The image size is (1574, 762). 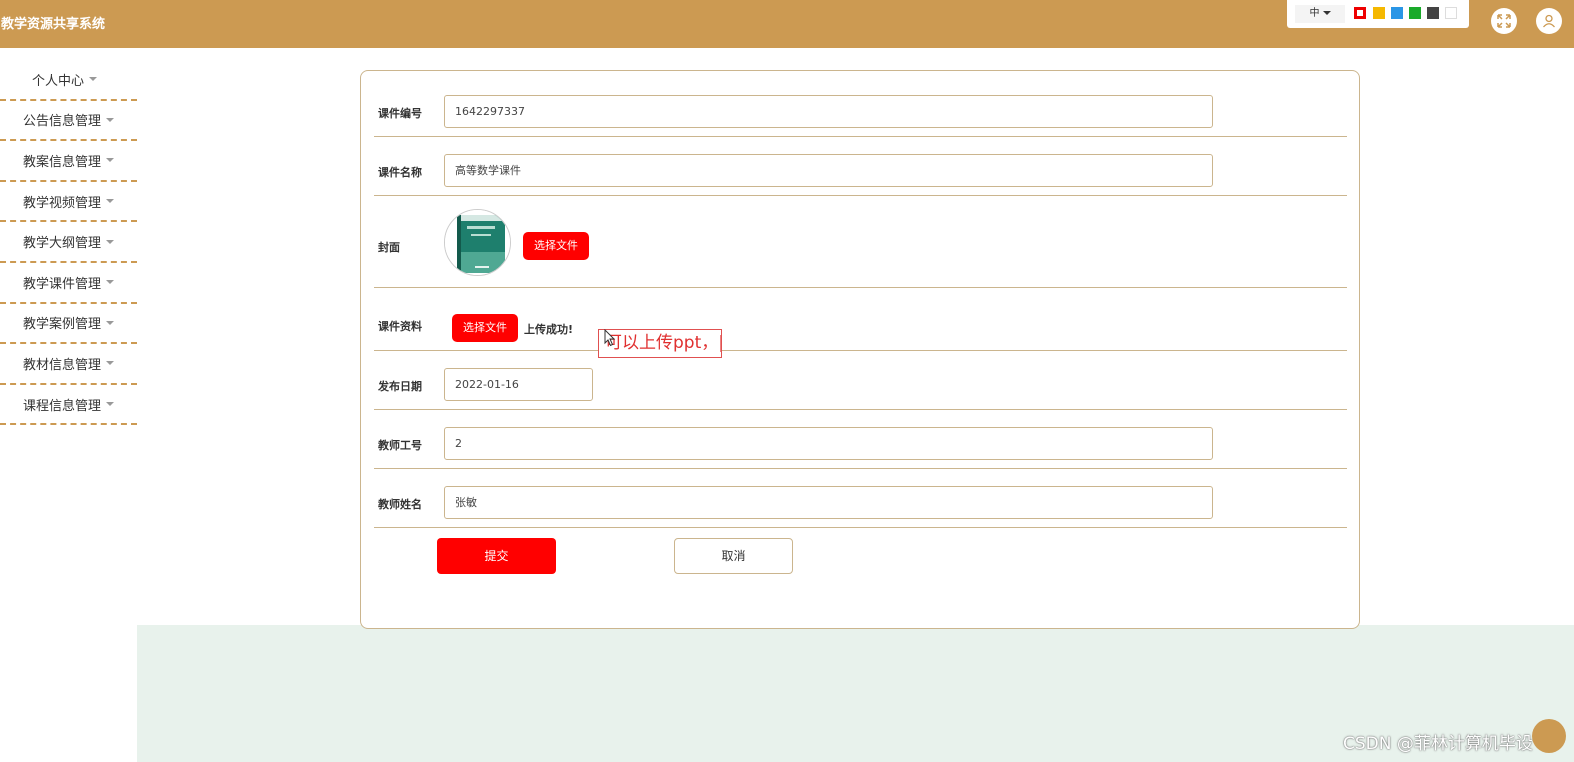 What do you see at coordinates (860, 380) in the screenshot?
I see `form-row-publish-date: 发布日期 2022-01-16` at bounding box center [860, 380].